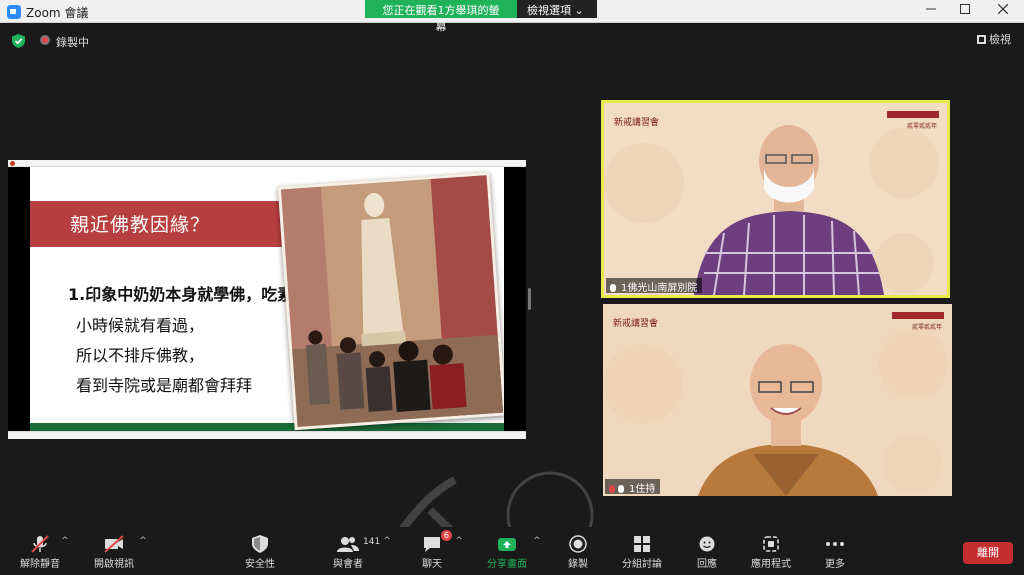 The height and width of the screenshot is (575, 1024). I want to click on maximize-icon, so click(965, 9).